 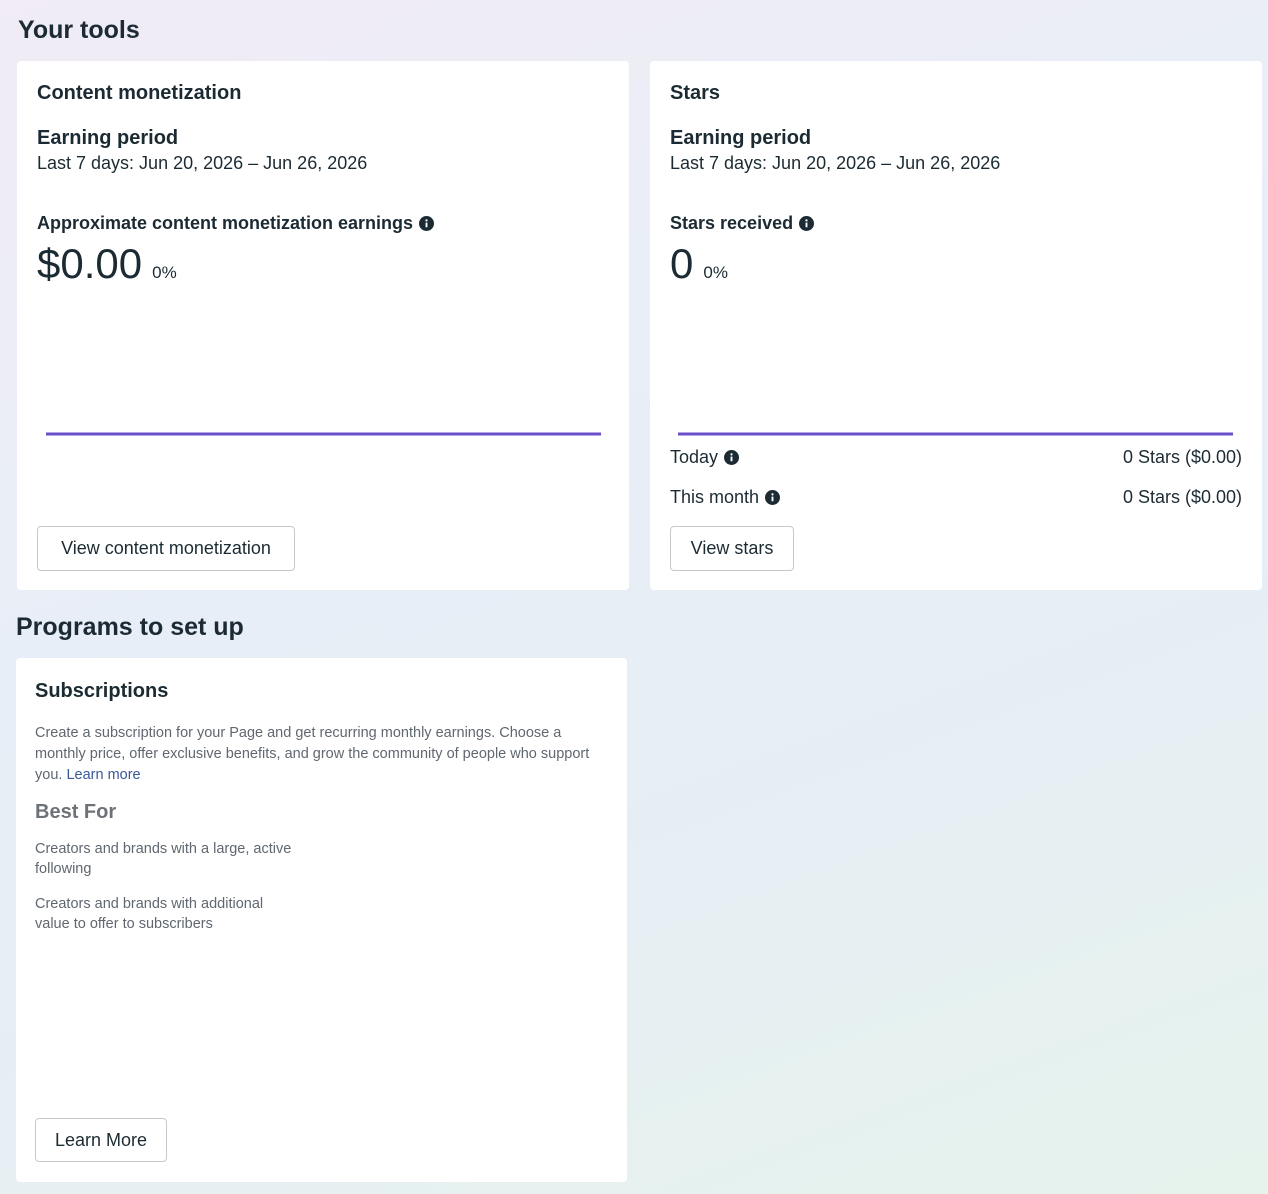 I want to click on stars-today-label: Today, so click(x=705, y=457).